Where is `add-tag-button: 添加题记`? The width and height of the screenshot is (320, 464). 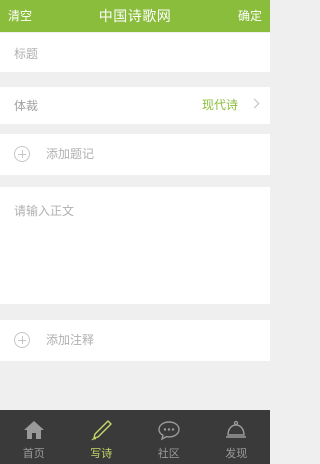 add-tag-button: 添加题记 is located at coordinates (54, 153).